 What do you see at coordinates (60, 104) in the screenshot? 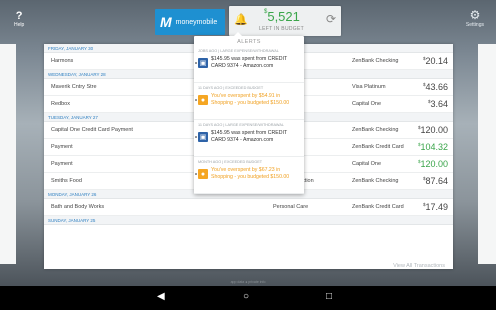
I see `transaction-name: Redbox` at bounding box center [60, 104].